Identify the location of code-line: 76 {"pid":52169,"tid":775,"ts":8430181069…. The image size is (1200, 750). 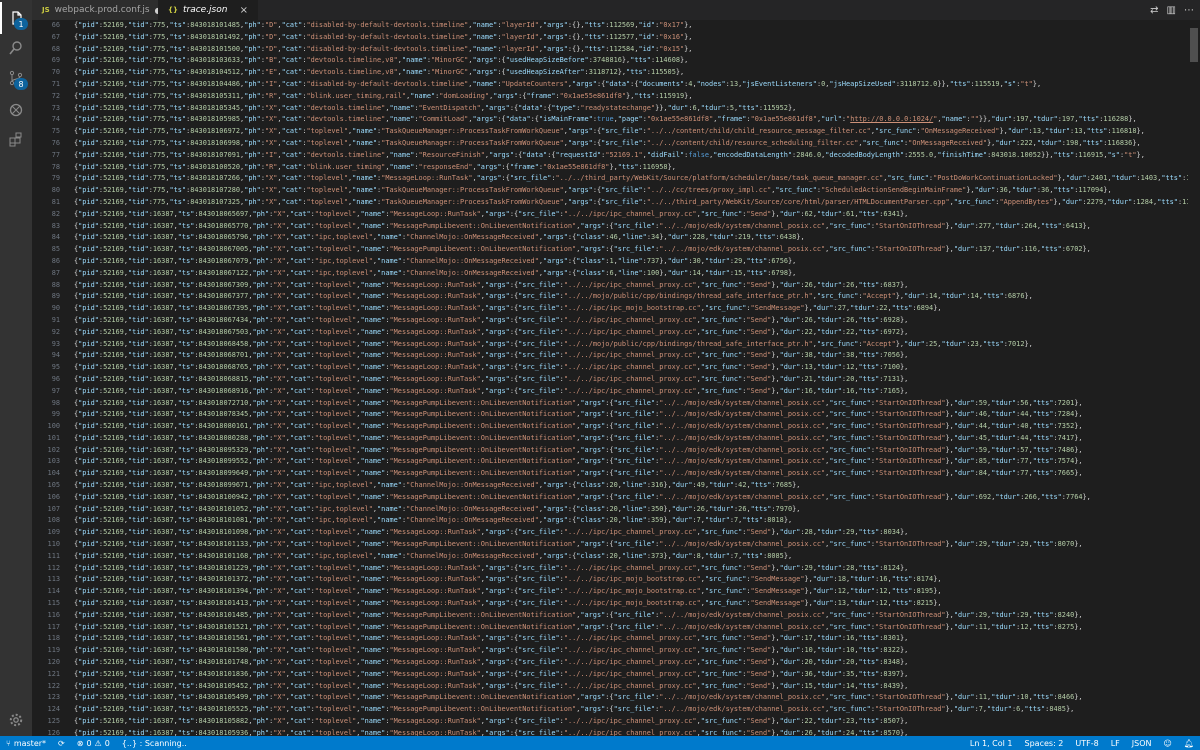
(616, 144).